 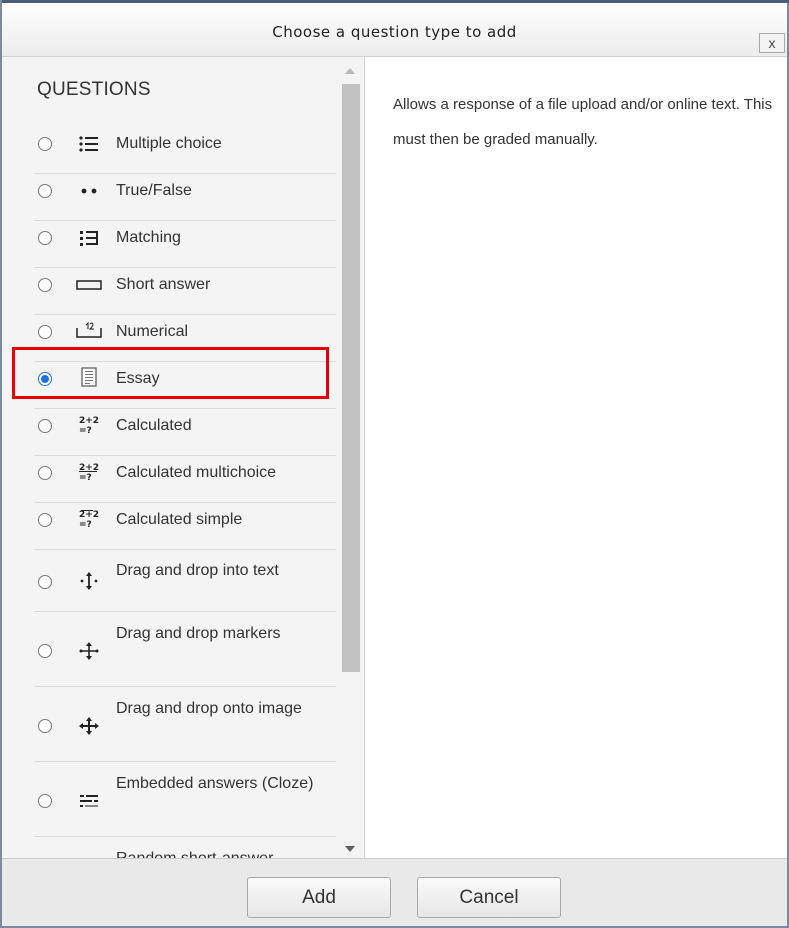 What do you see at coordinates (198, 633) in the screenshot?
I see `option-label: Drag and drop markers` at bounding box center [198, 633].